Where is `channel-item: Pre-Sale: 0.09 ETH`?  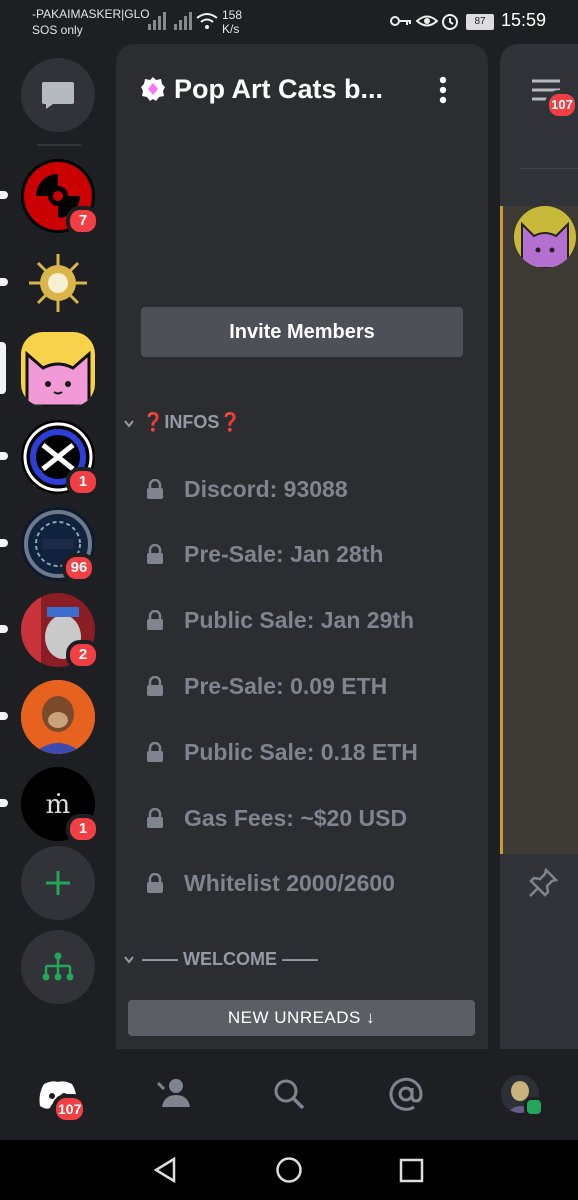 channel-item: Pre-Sale: 0.09 ETH is located at coordinates (266, 686).